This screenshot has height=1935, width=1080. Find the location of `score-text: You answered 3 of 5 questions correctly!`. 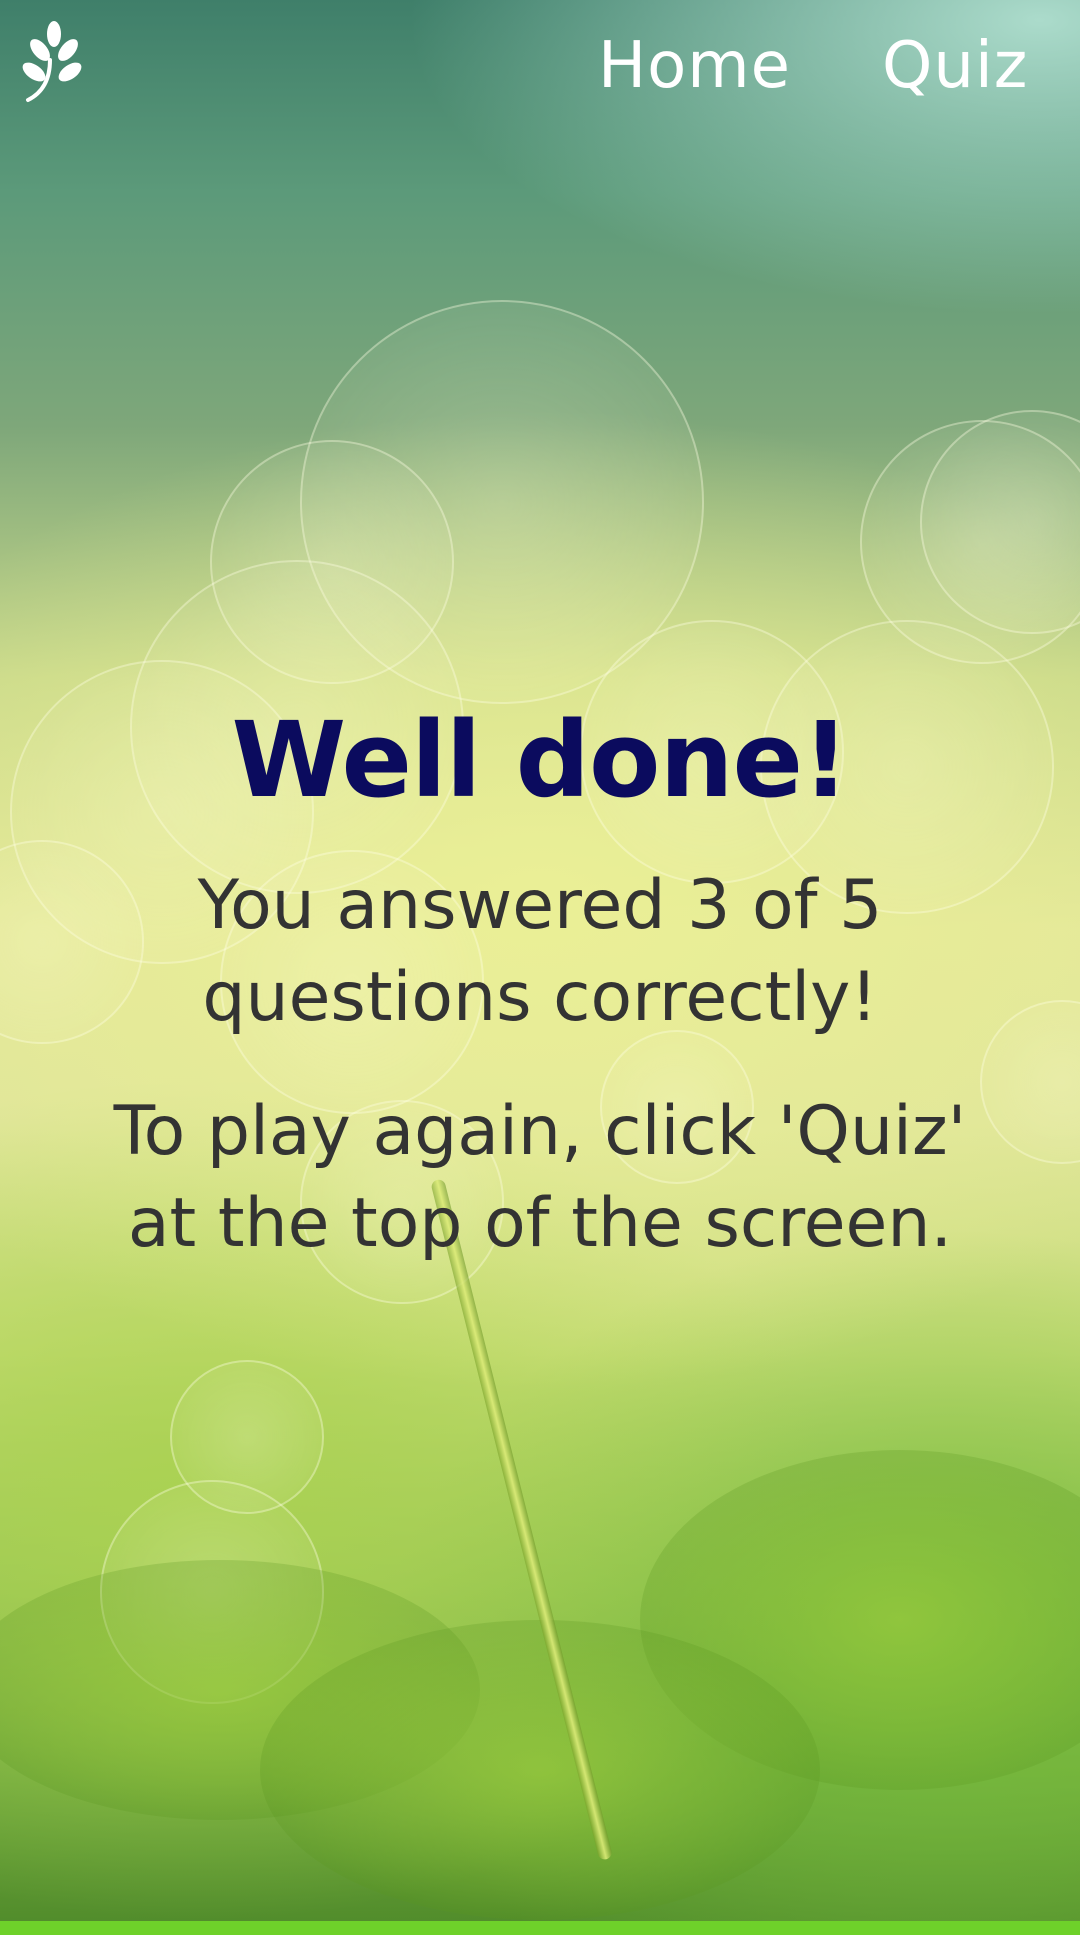

score-text: You answered 3 of 5 questions correctly! is located at coordinates (540, 951).